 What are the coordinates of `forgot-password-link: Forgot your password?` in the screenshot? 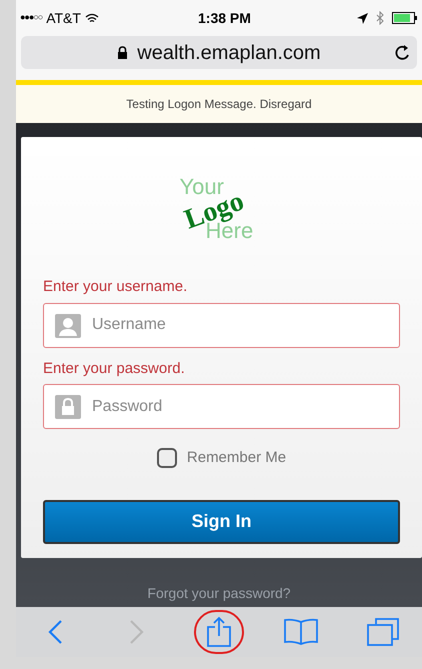 It's located at (219, 593).